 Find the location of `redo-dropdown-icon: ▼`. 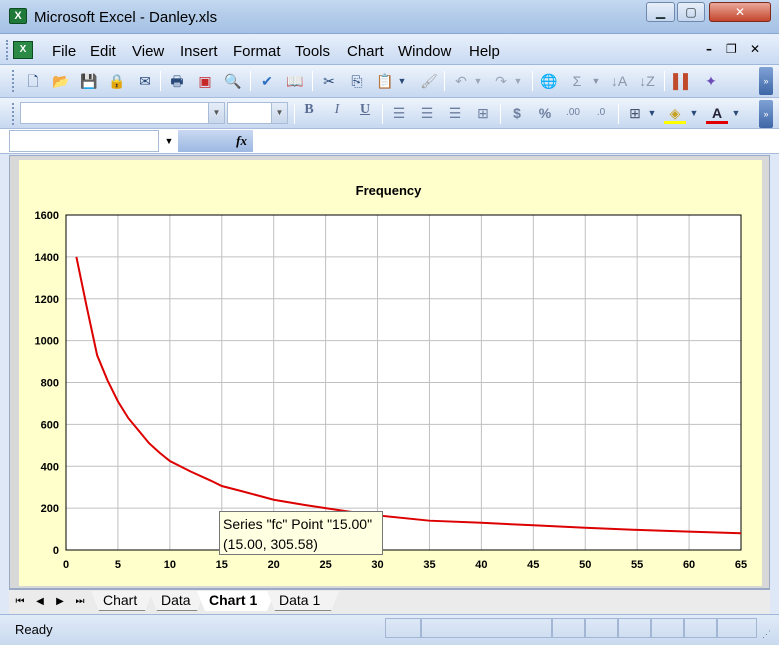

redo-dropdown-icon: ▼ is located at coordinates (518, 81).